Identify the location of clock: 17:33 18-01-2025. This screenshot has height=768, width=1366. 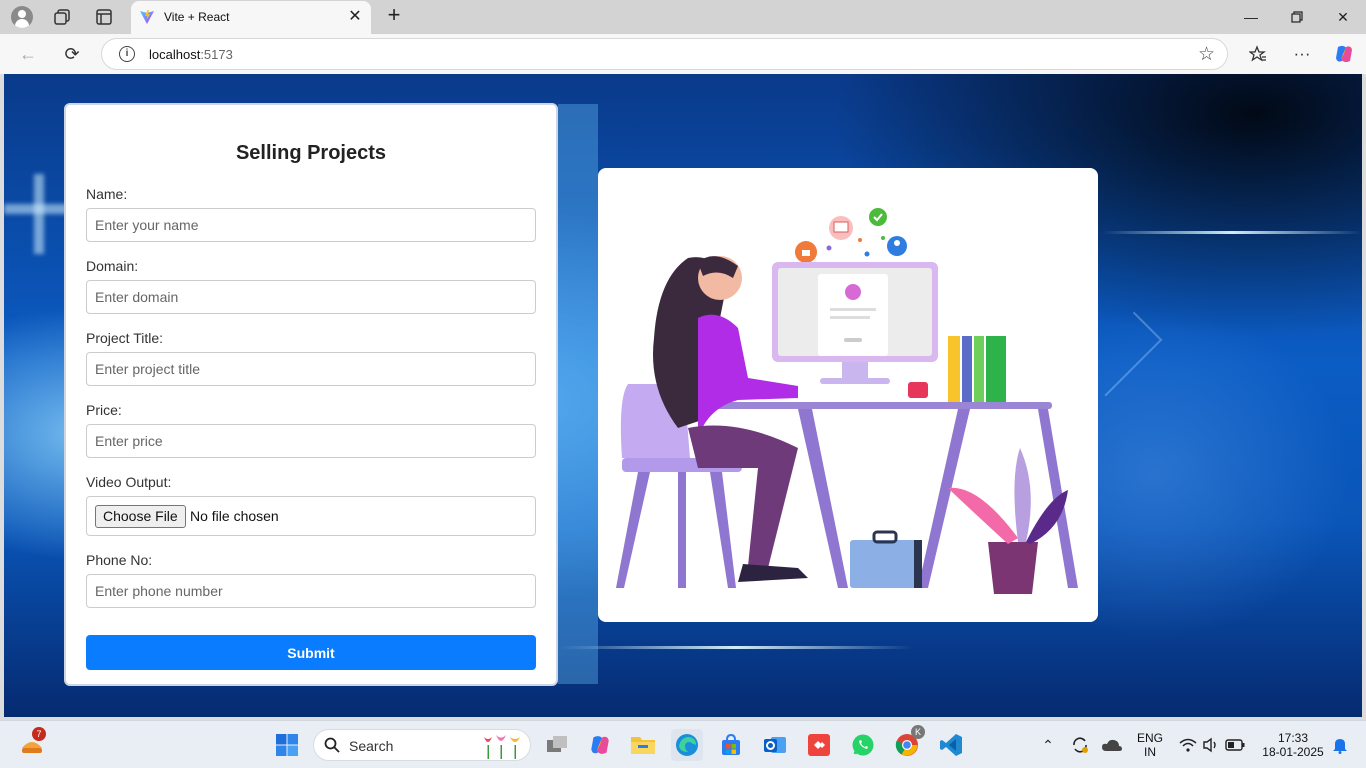
(1293, 745).